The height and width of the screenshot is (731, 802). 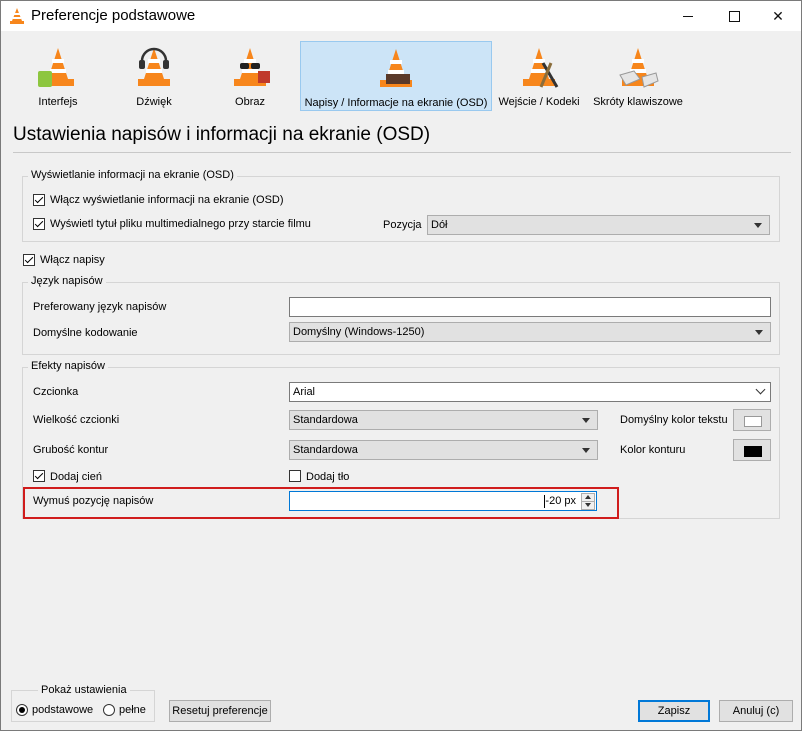 I want to click on highlight-frame, so click(x=321, y=503).